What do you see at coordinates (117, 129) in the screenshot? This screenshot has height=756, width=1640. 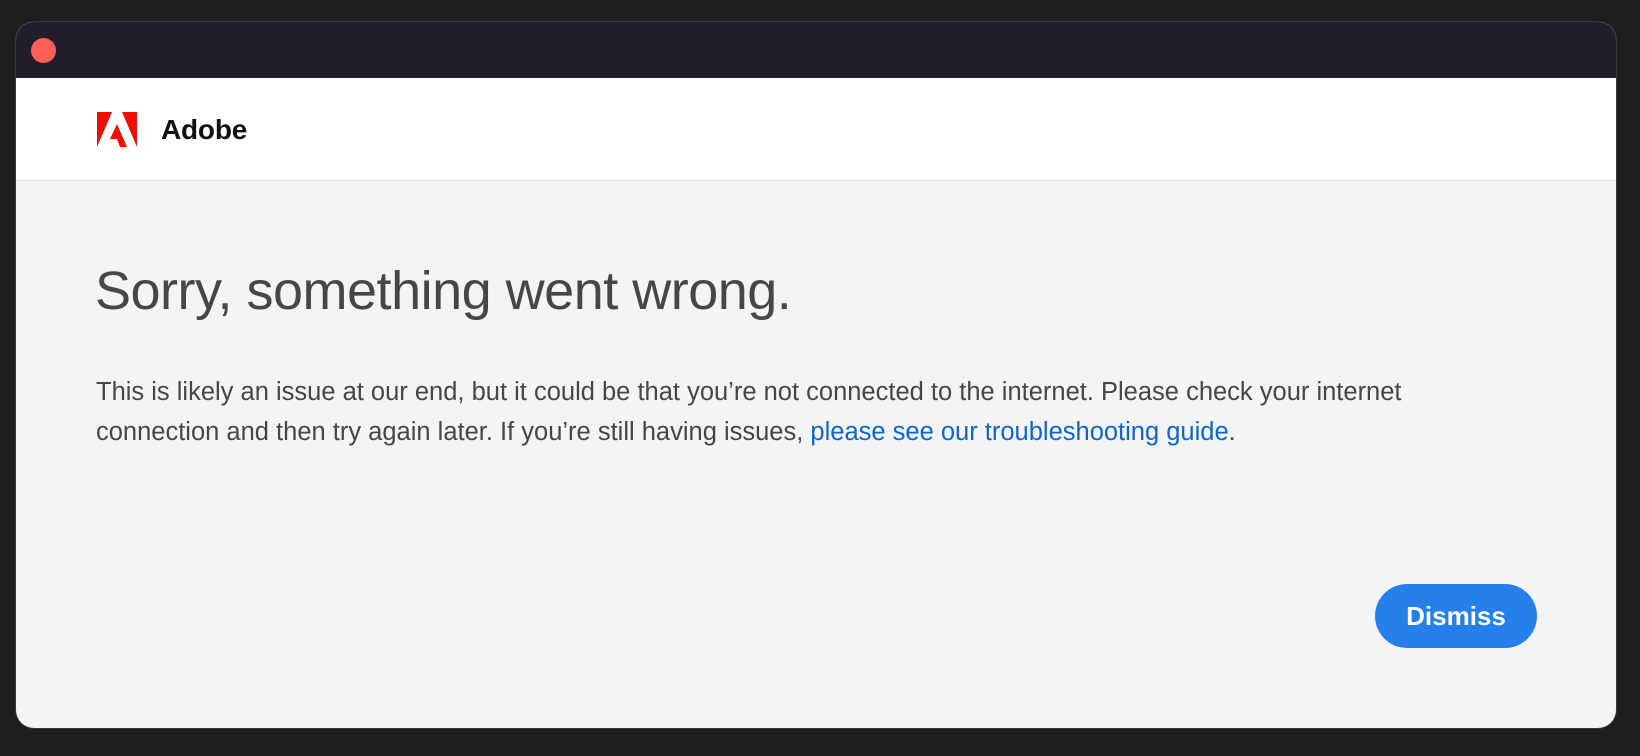 I see `adobe-logo-icon` at bounding box center [117, 129].